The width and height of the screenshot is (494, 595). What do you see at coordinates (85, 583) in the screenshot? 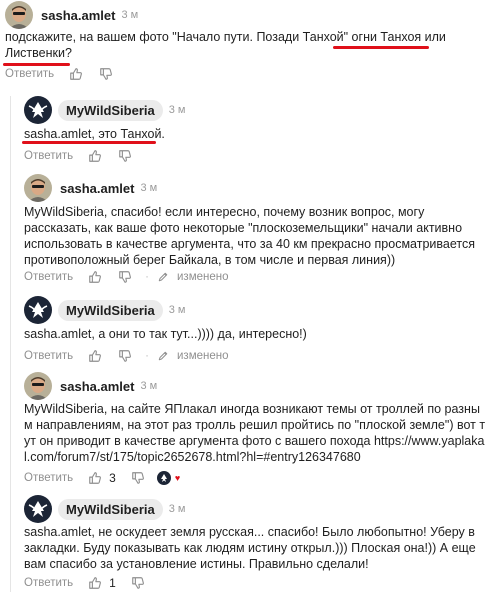
I see `comment-actions: Ответить 1` at bounding box center [85, 583].